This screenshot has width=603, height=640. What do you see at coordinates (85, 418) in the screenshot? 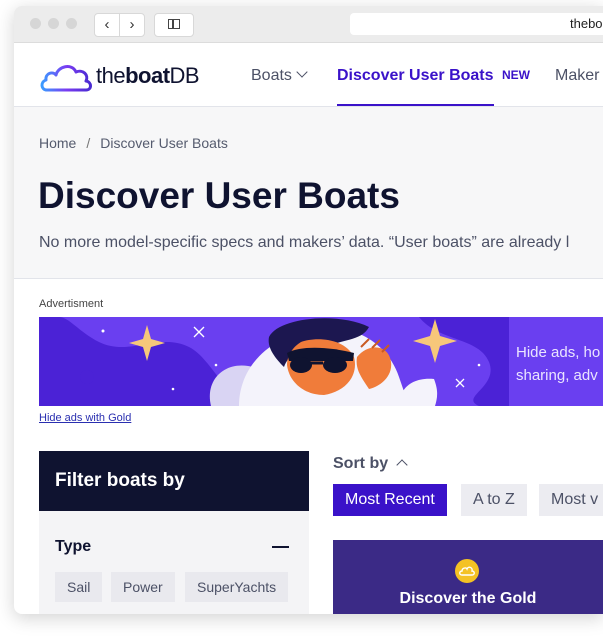
I see `hide-ads-link: Hide ads with Gold` at bounding box center [85, 418].